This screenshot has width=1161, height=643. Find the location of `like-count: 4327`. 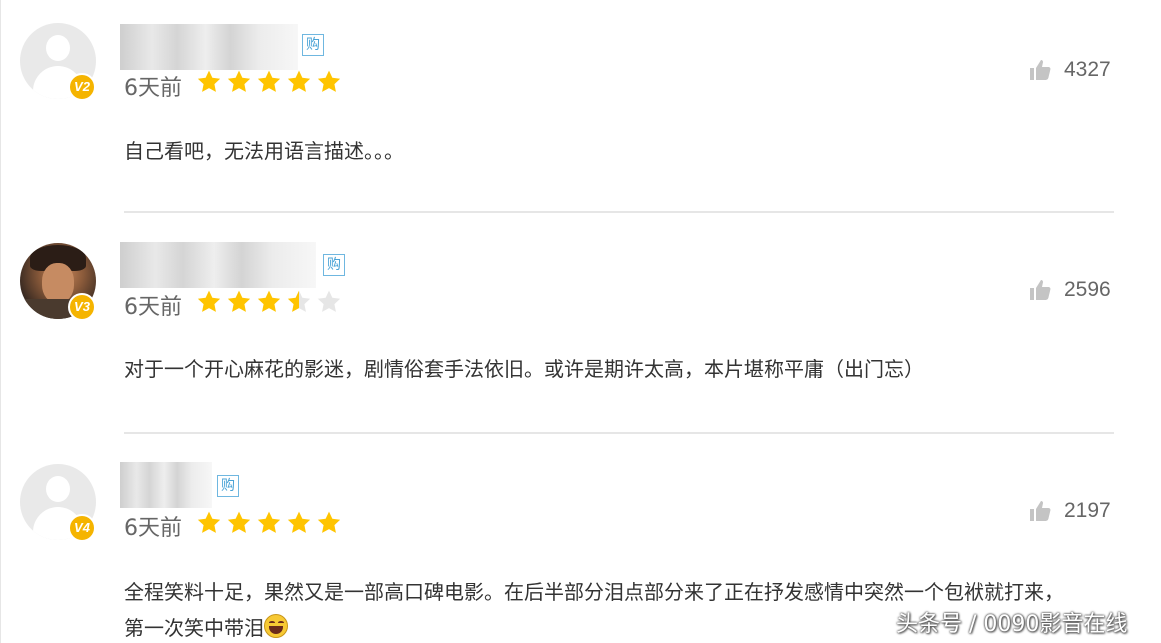

like-count: 4327 is located at coordinates (1087, 69).